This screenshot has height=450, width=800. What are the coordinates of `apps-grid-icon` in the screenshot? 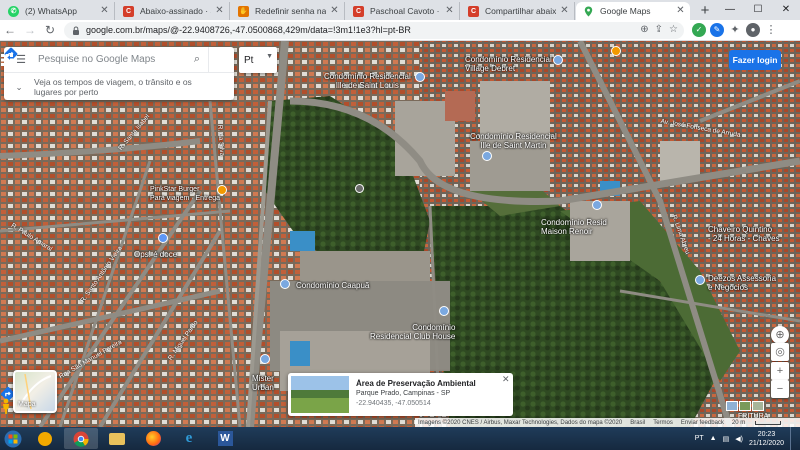 It's located at (7, 60).